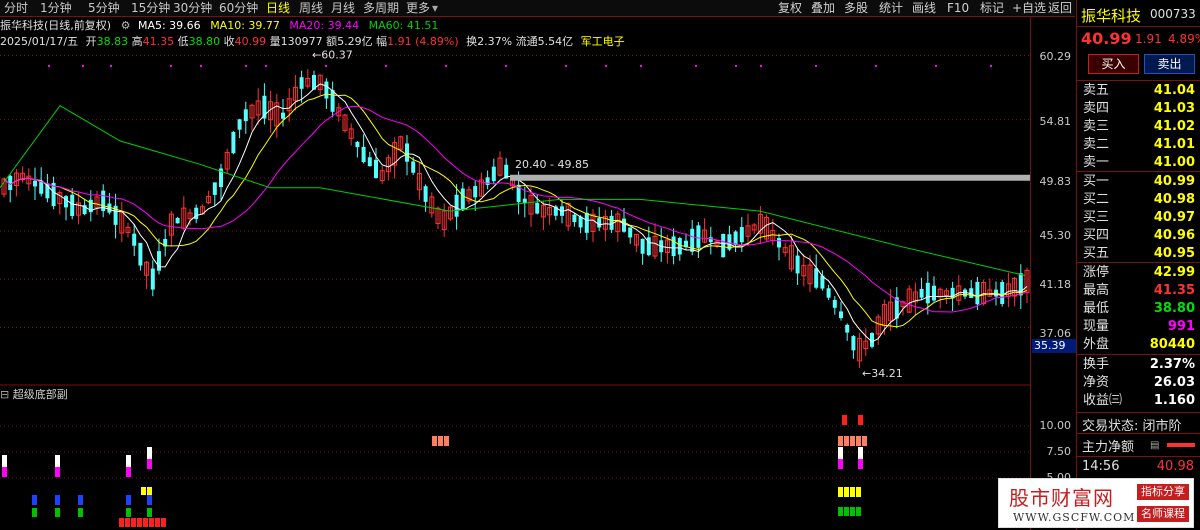 Image resolution: width=1200 pixels, height=530 pixels. What do you see at coordinates (1096, 162) in the screenshot?
I see `row-label: 卖一` at bounding box center [1096, 162].